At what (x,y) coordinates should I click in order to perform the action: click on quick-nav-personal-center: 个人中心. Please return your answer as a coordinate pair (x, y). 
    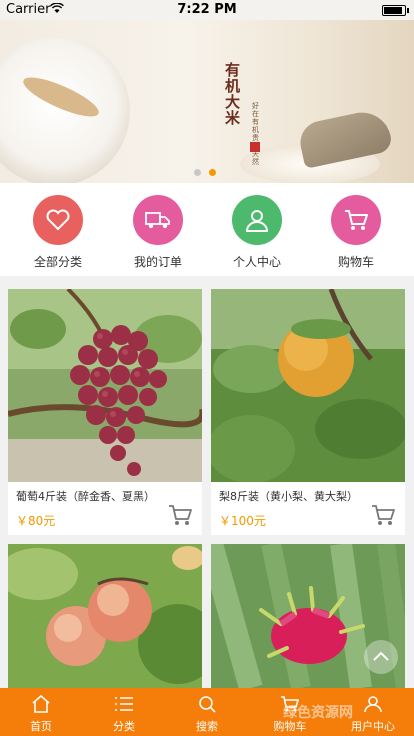
    Looking at the image, I should click on (257, 232).